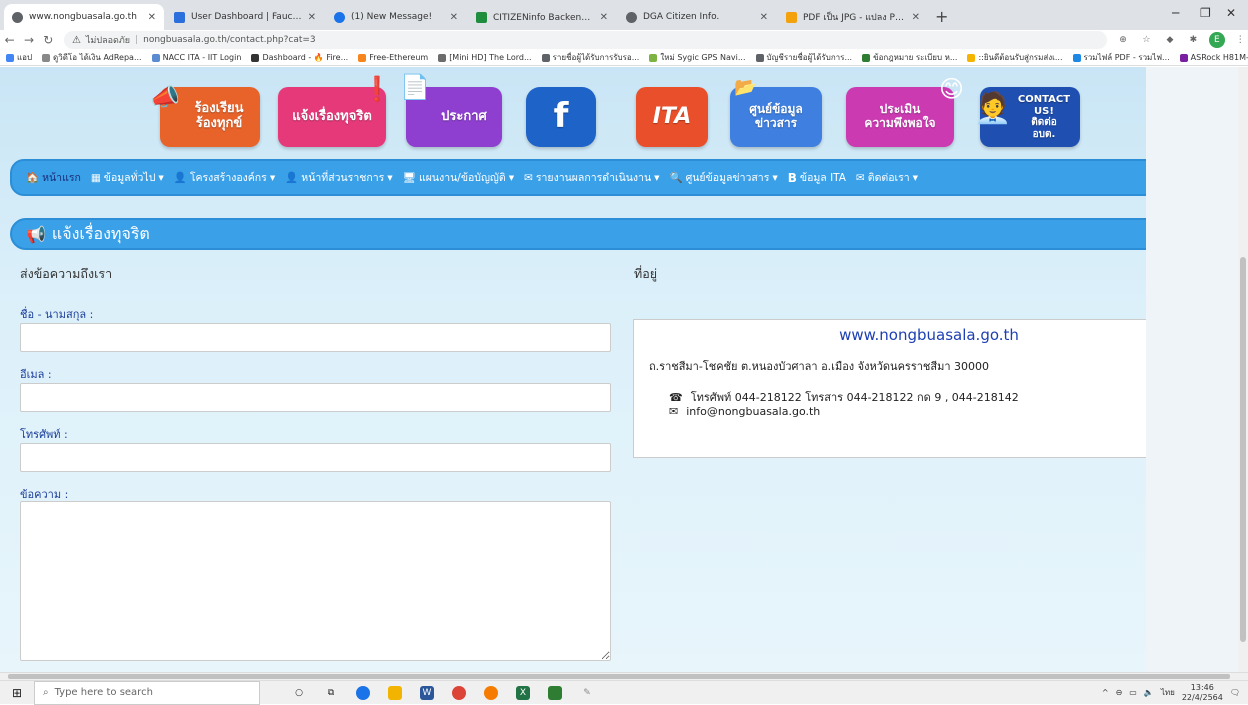 The width and height of the screenshot is (1248, 705). I want to click on new-tab-button: +, so click(941, 16).